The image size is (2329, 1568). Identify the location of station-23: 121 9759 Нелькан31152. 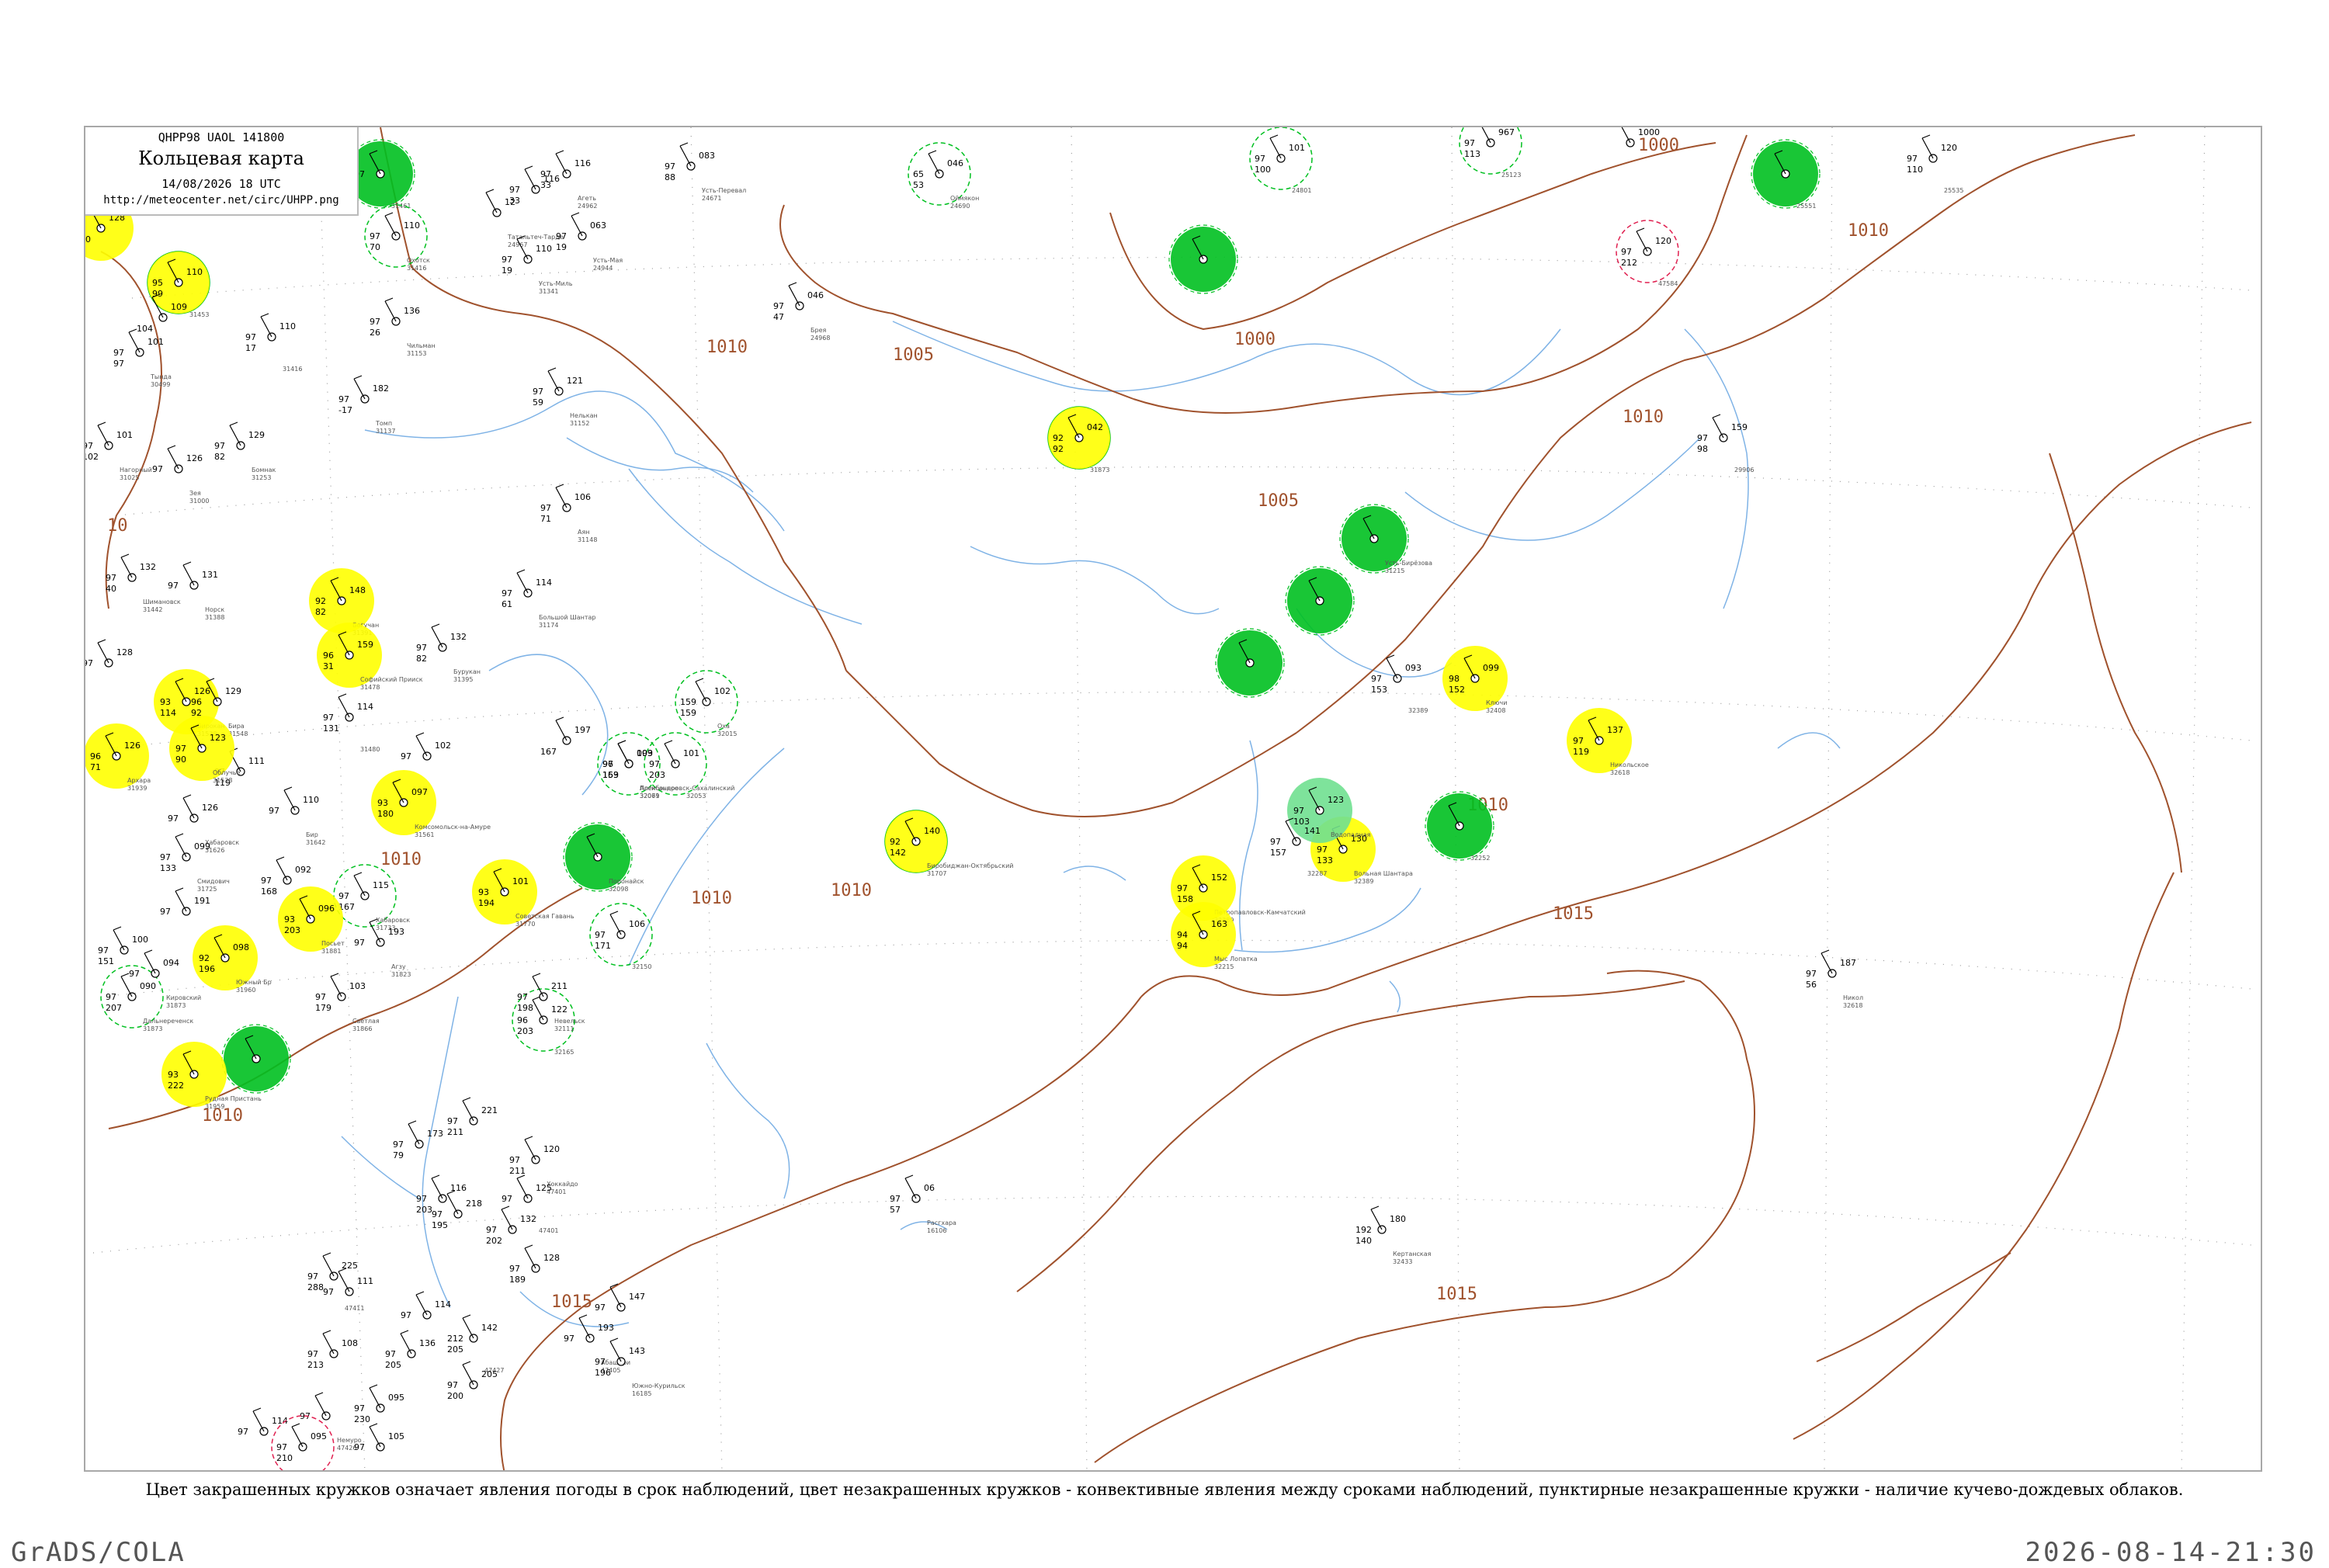
(565, 397).